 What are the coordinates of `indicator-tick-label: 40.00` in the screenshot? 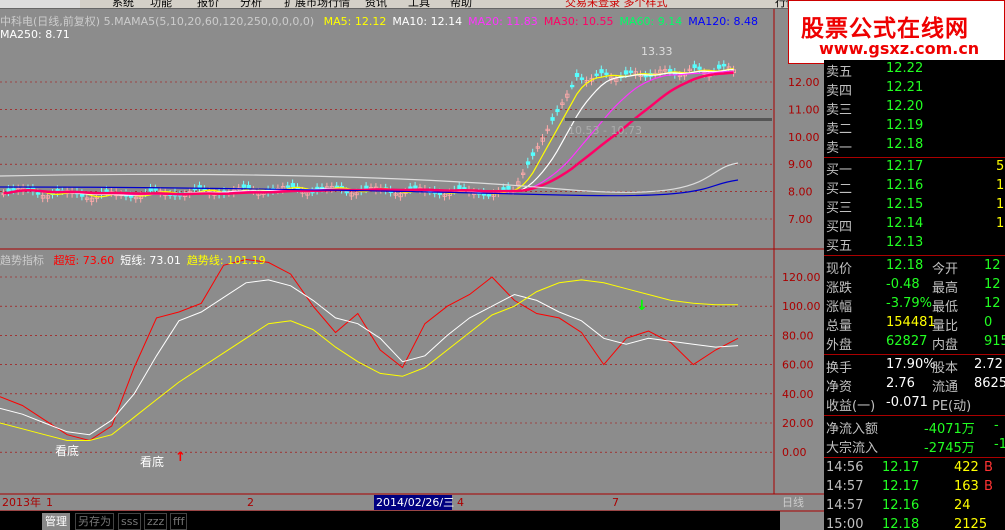 It's located at (798, 394).